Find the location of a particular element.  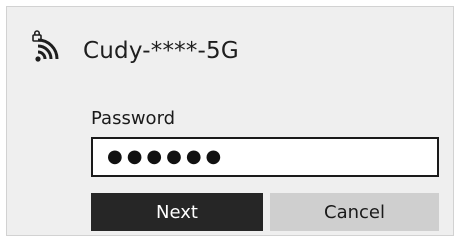

password-masked-value: ●●●●●● is located at coordinates (166, 156).